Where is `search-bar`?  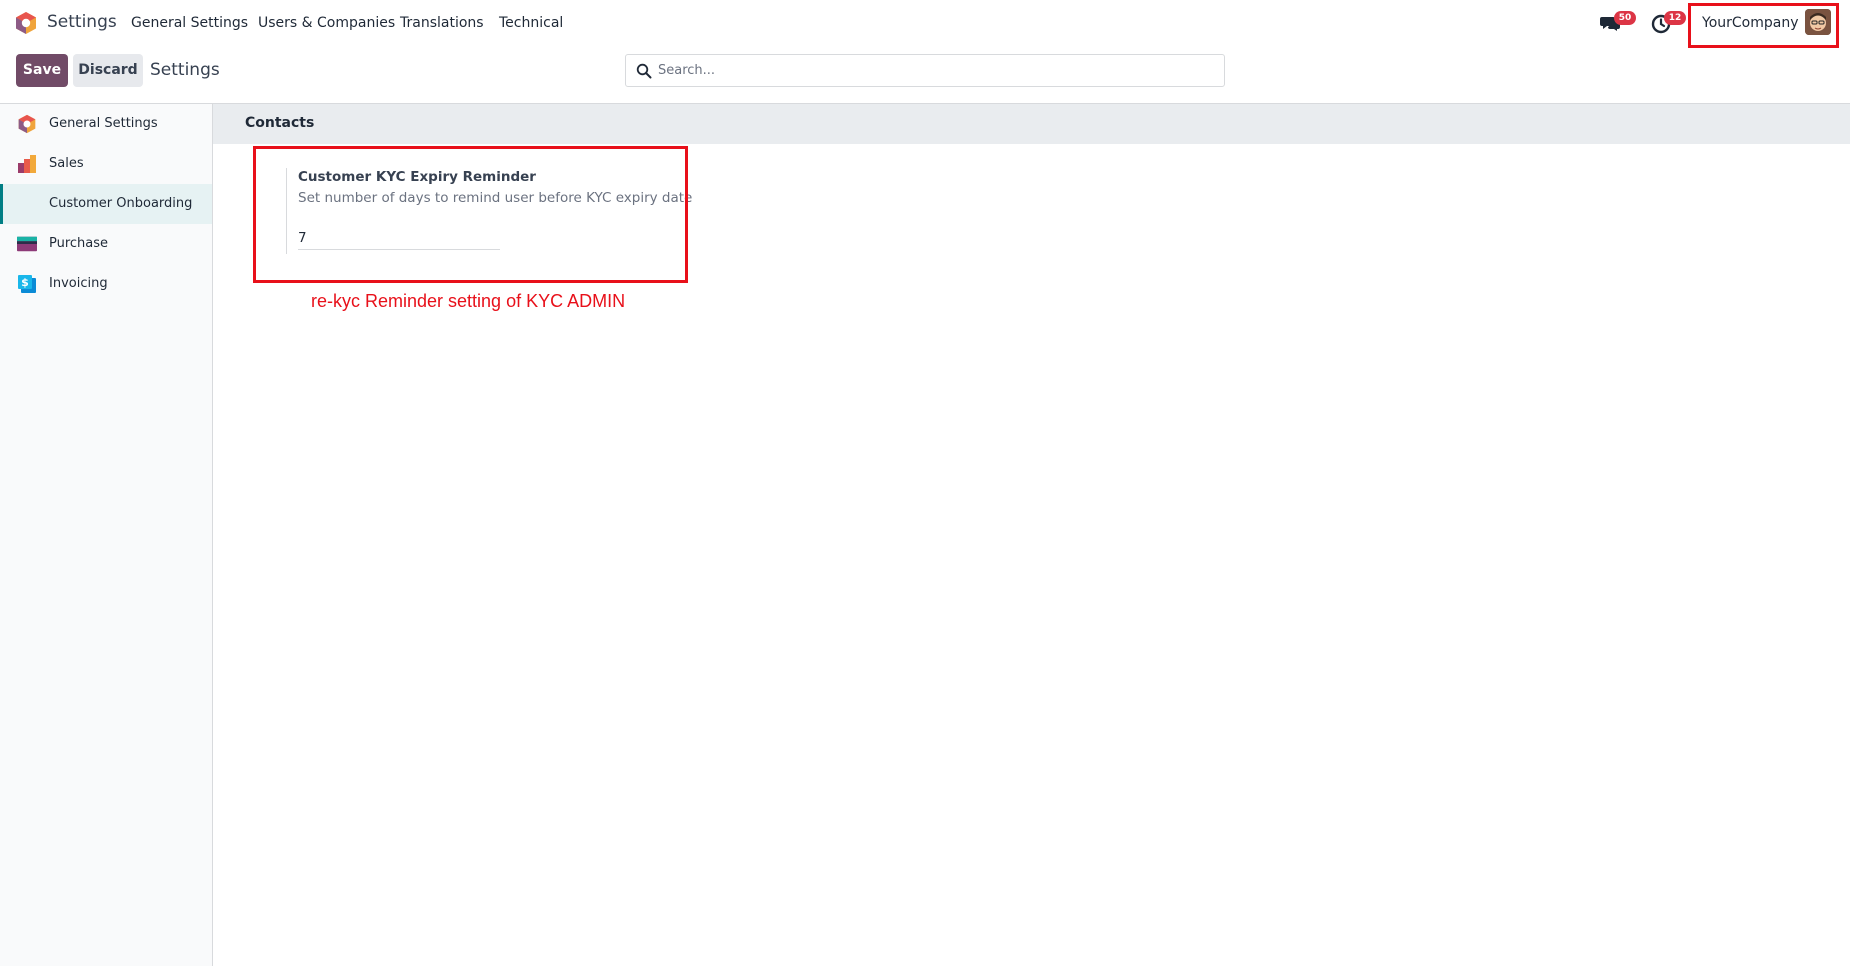
search-bar is located at coordinates (925, 70).